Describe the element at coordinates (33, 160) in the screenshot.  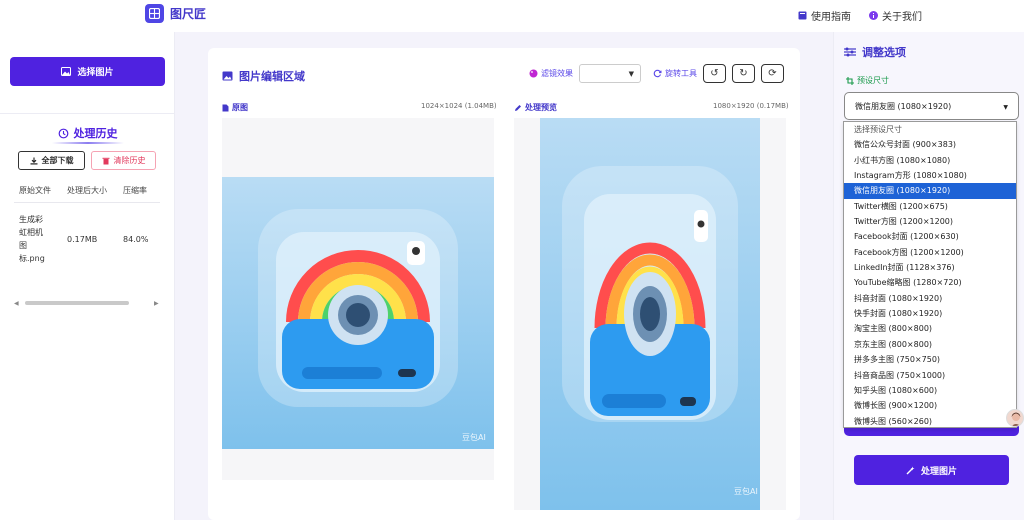
I see `download-icon` at that location.